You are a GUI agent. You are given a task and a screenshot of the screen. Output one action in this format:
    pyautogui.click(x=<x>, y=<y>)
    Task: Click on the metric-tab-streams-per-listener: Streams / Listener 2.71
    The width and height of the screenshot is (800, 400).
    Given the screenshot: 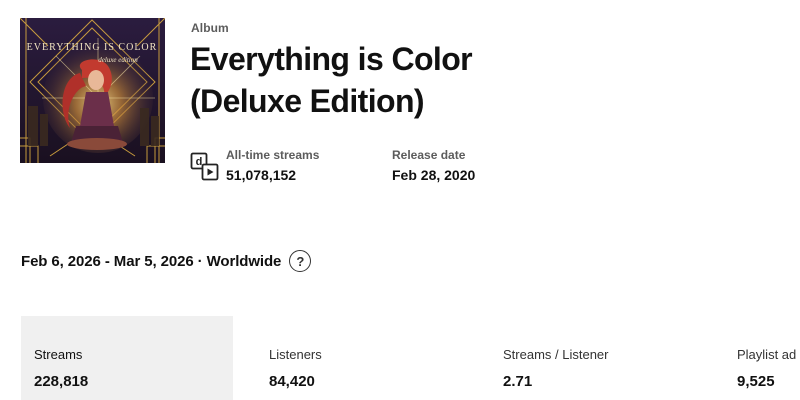 What is the action you would take?
    pyautogui.click(x=596, y=358)
    